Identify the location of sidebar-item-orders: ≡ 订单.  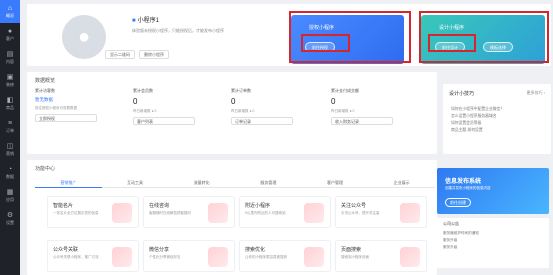
(10, 126).